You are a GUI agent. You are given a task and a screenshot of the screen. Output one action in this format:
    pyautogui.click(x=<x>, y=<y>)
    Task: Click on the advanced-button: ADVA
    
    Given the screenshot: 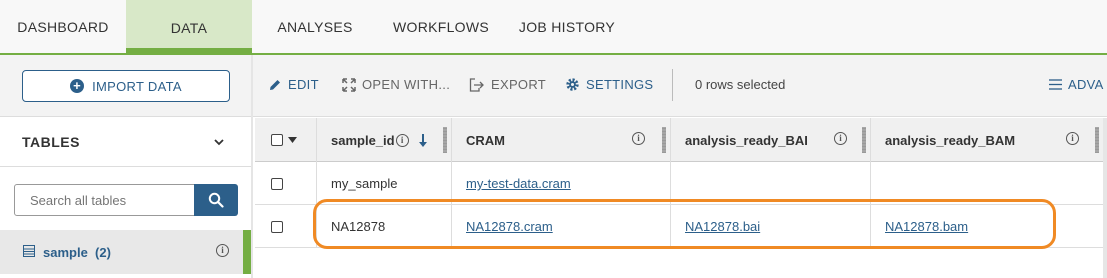 What is the action you would take?
    pyautogui.click(x=1076, y=84)
    